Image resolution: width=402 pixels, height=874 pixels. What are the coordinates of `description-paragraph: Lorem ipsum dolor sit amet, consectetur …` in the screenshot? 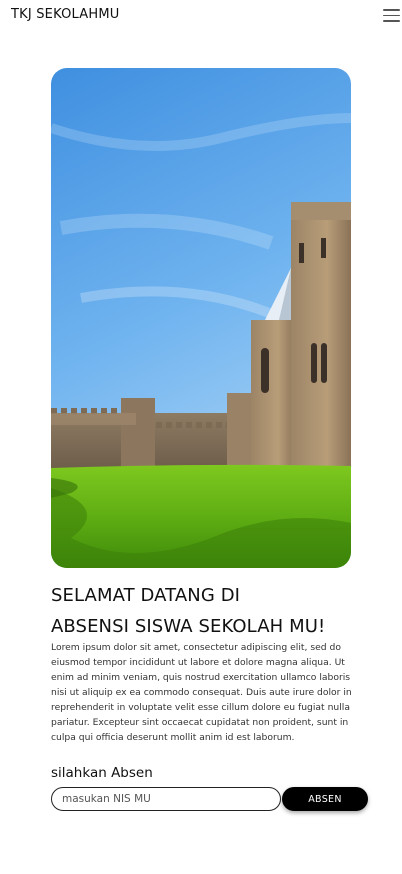 It's located at (201, 692).